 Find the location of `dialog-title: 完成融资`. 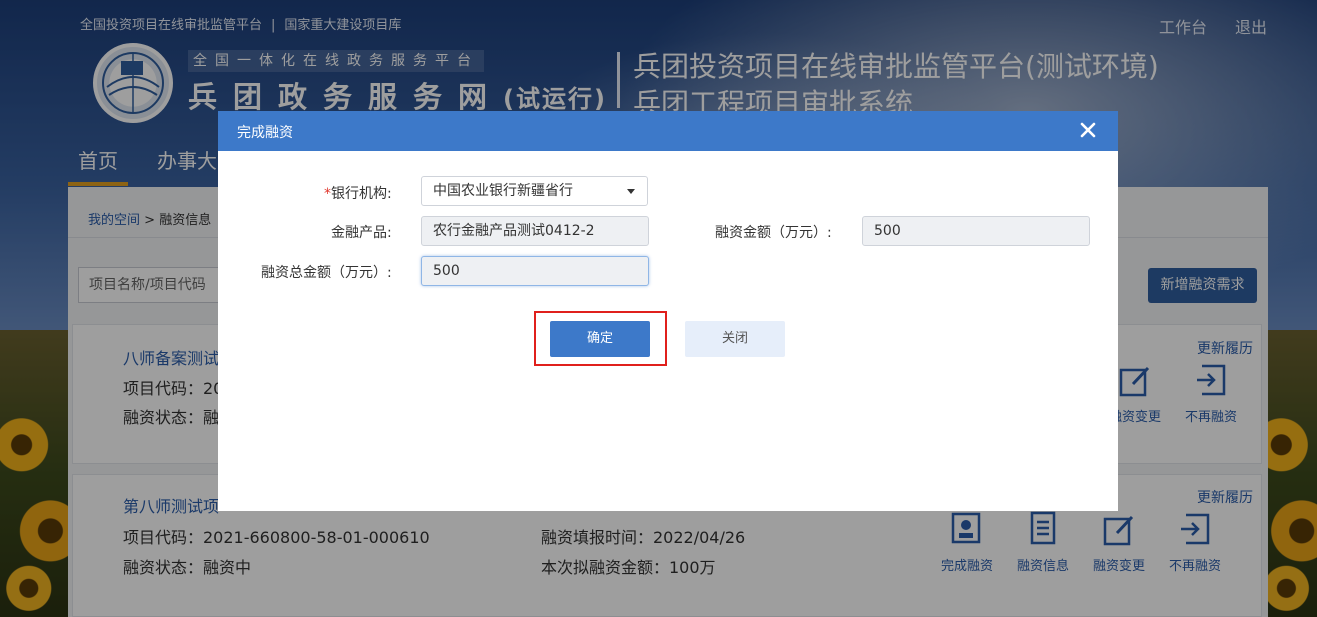

dialog-title: 完成融资 is located at coordinates (265, 133).